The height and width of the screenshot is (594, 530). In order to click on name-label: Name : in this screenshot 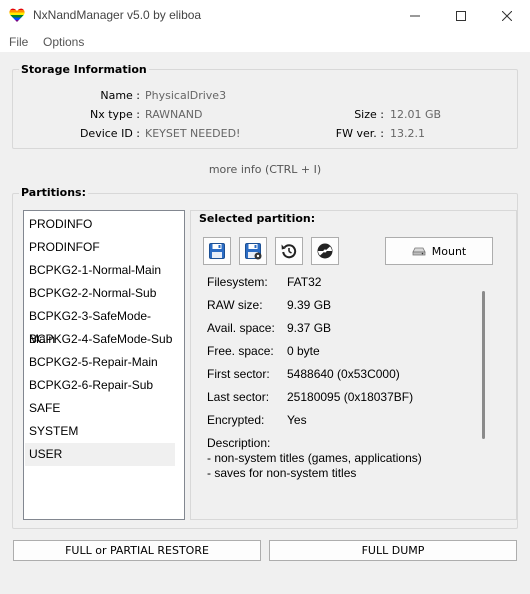, I will do `click(120, 95)`.